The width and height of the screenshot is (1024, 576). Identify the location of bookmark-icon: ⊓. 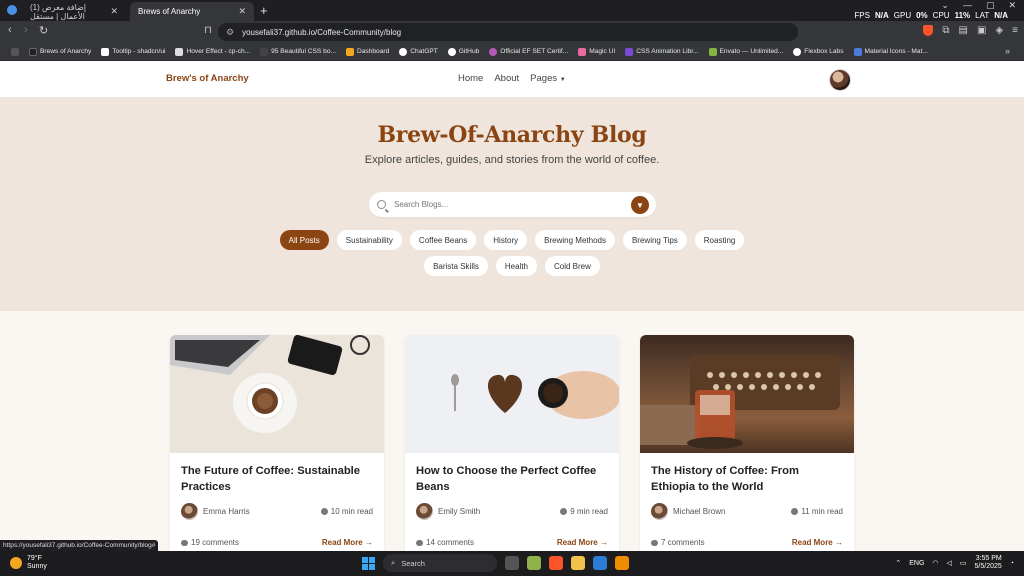
(208, 30).